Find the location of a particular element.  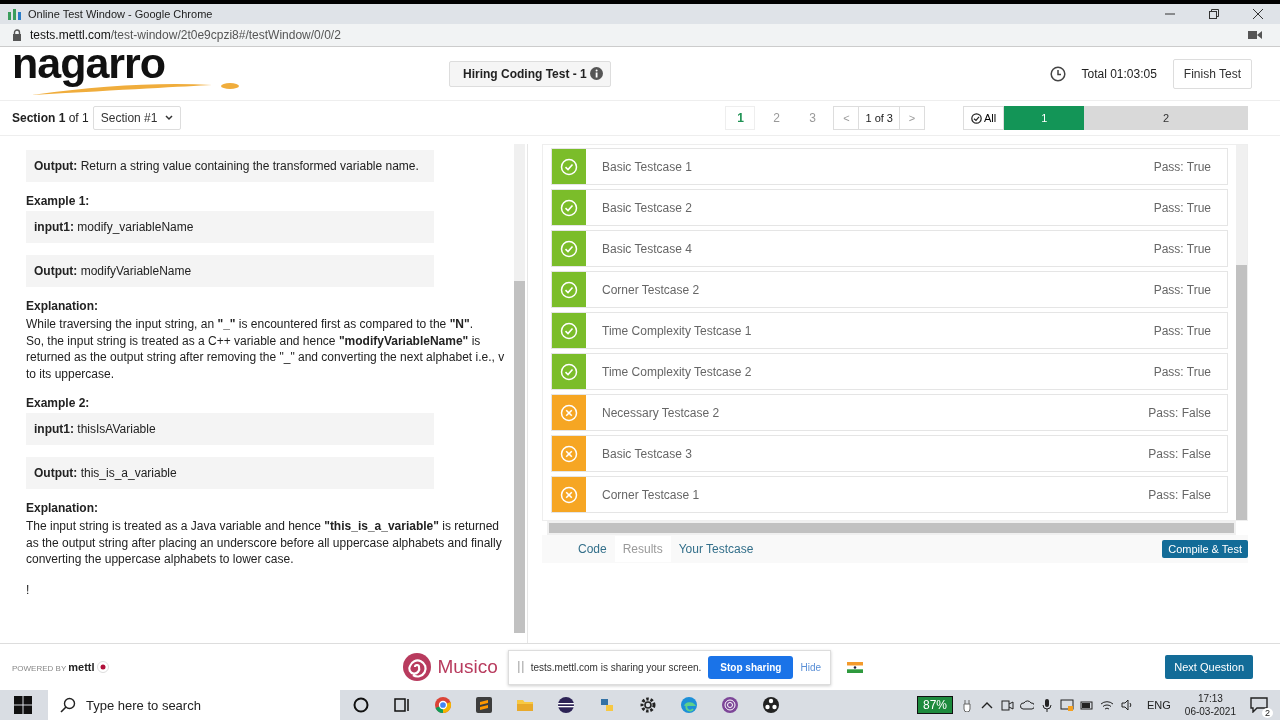

nagarro-logo: nagarro is located at coordinates (124, 69).